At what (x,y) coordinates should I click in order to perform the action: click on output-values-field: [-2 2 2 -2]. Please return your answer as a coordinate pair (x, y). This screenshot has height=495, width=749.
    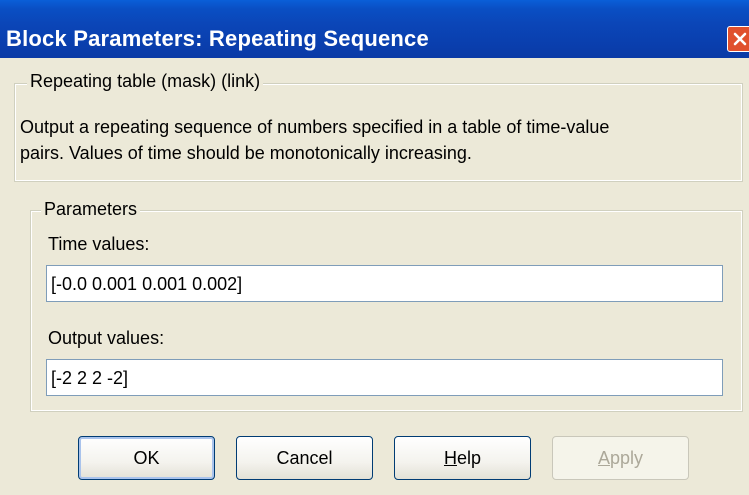
    Looking at the image, I should click on (384, 377).